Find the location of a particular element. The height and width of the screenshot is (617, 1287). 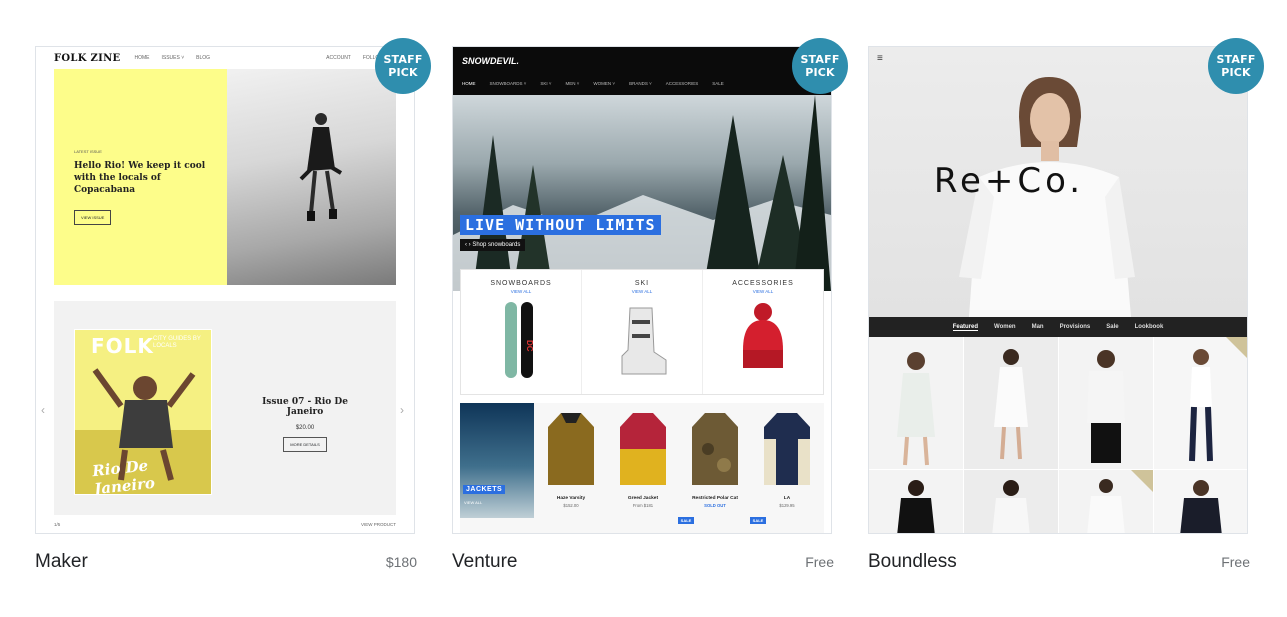

maker-issue-title: Issue 07 - Rio De Janeiro is located at coordinates (305, 407).